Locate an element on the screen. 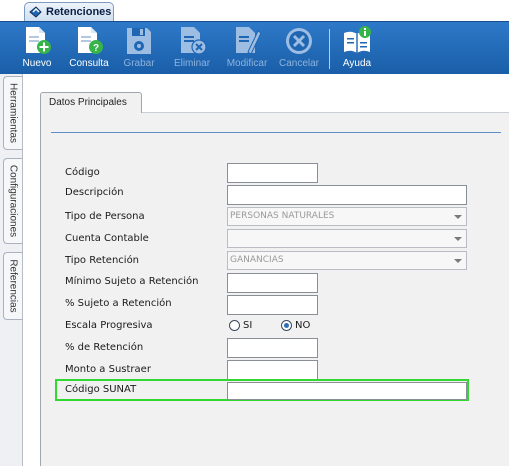  escala-si-option: SI is located at coordinates (240, 325).